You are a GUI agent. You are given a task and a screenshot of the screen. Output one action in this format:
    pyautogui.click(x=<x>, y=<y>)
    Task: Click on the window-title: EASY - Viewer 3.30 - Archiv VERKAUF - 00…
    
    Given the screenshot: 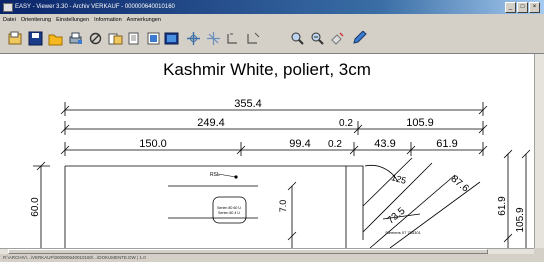 What is the action you would take?
    pyautogui.click(x=95, y=7)
    